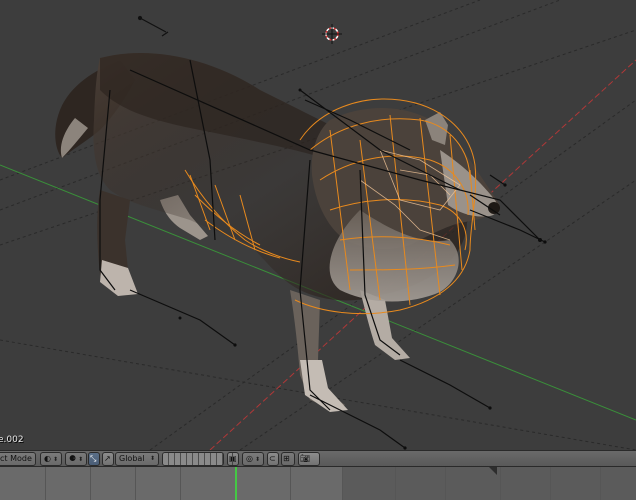 This screenshot has height=500, width=636. I want to click on render-buttons: 📷︎, so click(309, 459).